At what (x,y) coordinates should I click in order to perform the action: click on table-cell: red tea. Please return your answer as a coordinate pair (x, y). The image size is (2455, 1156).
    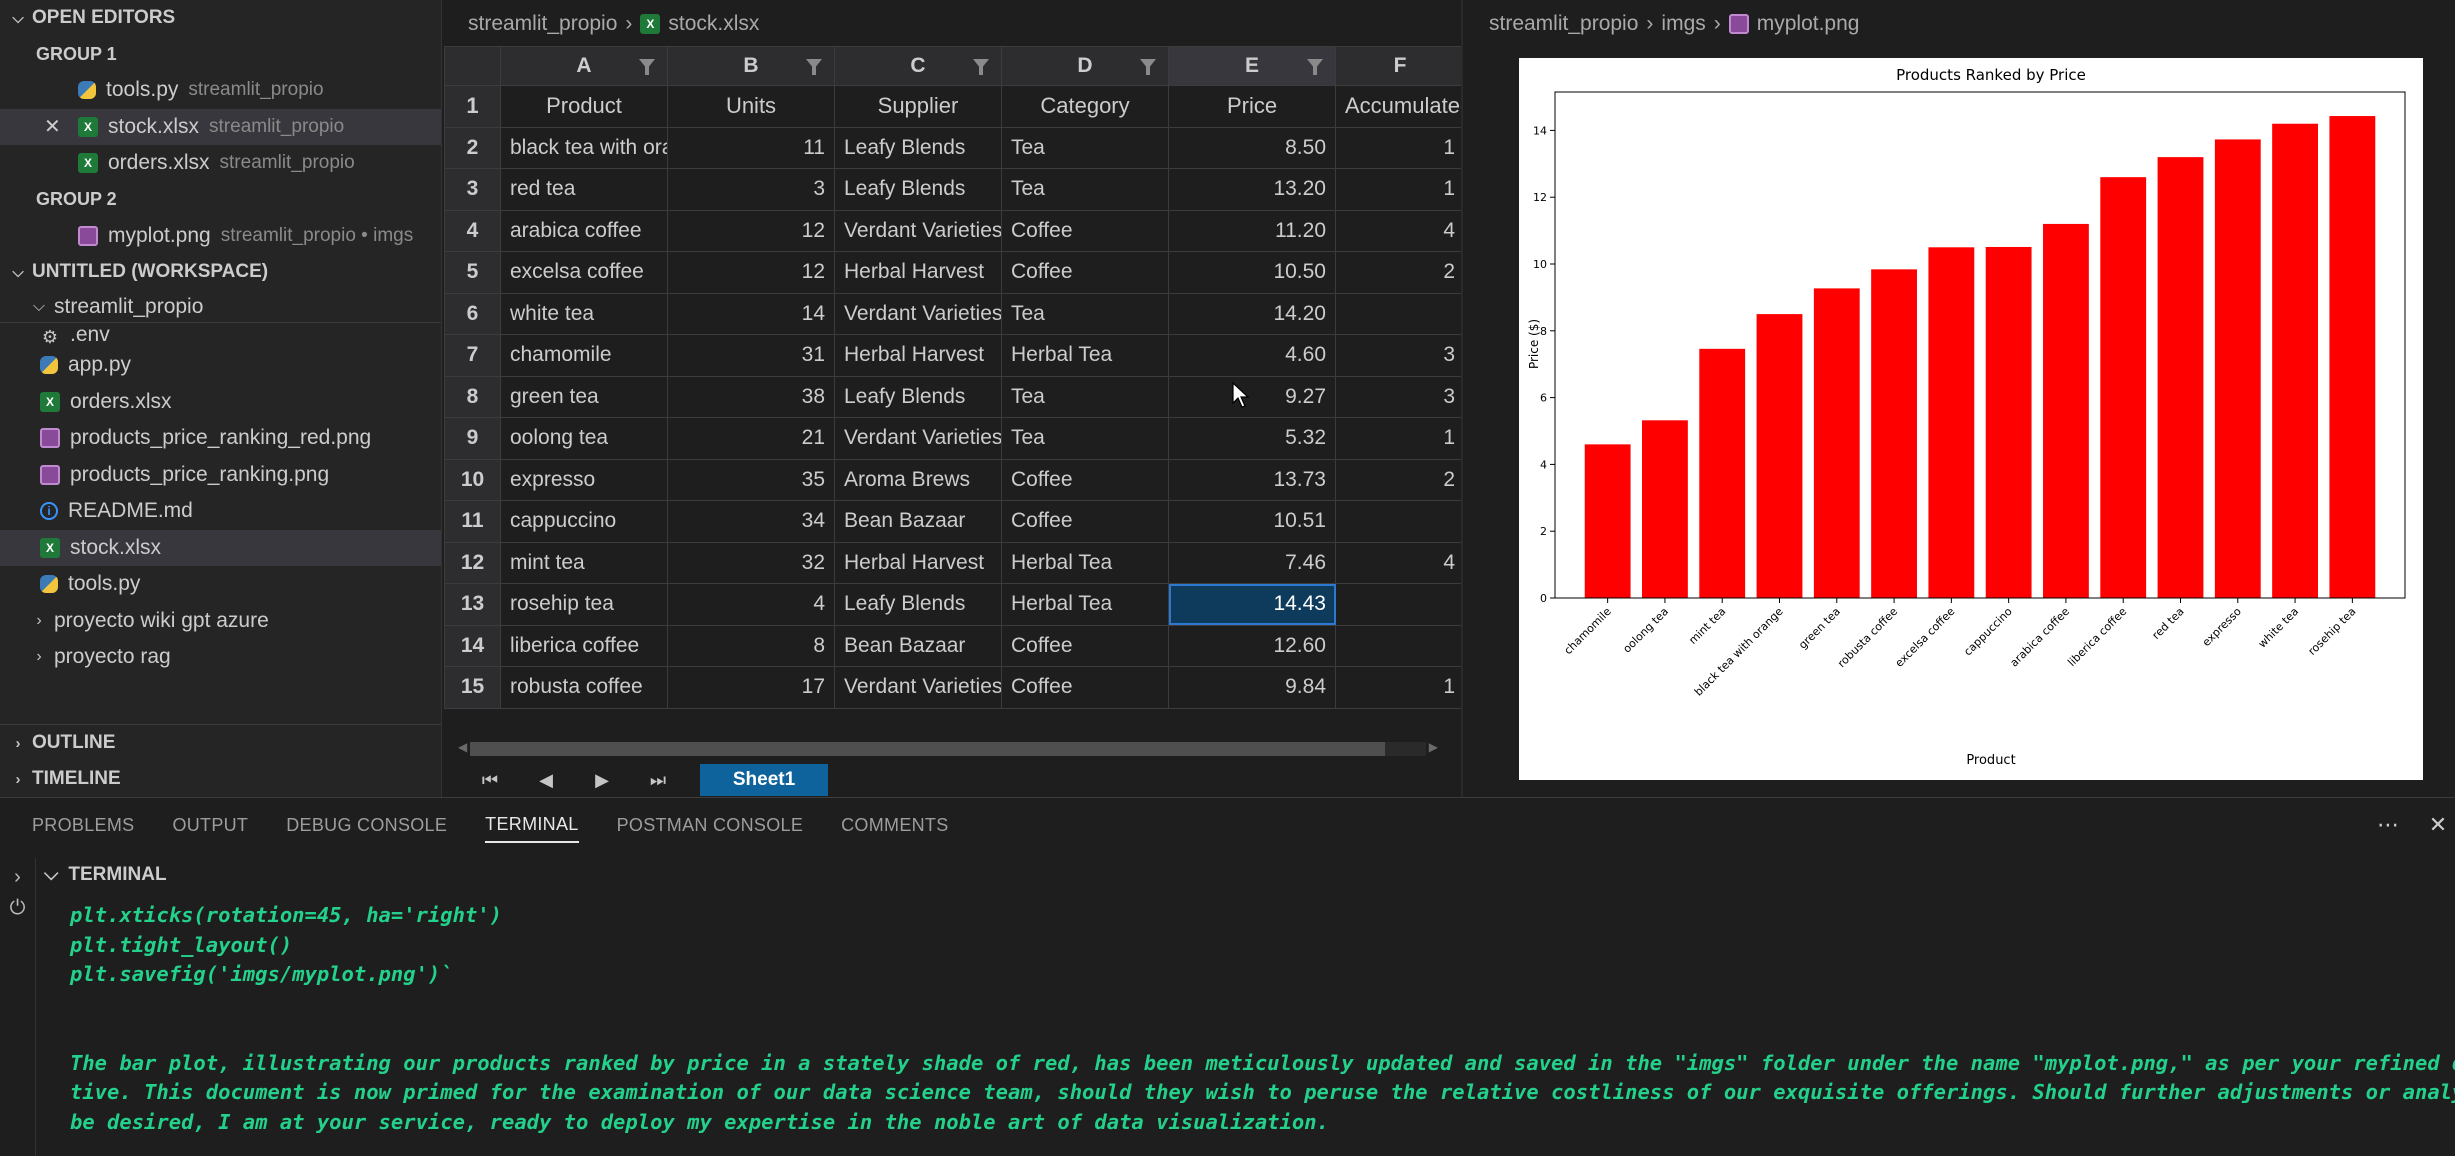
    Looking at the image, I should click on (584, 189).